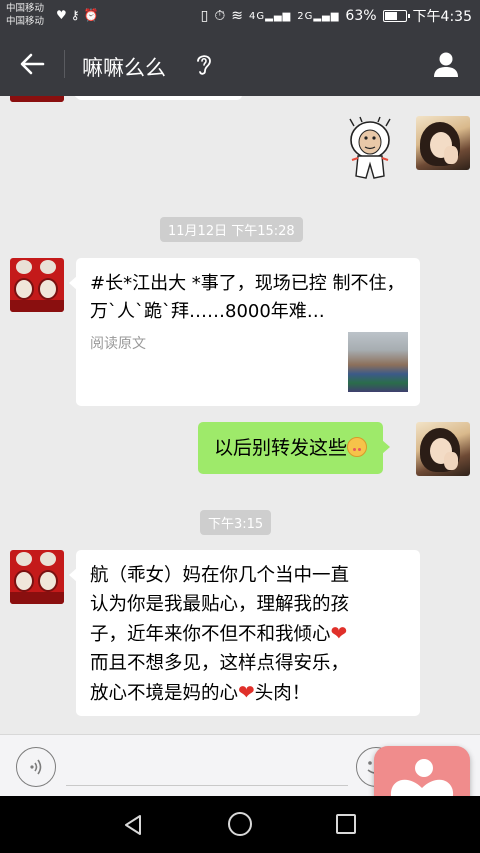  Describe the element at coordinates (270, 16) in the screenshot. I see `signal-4g-icon: 4G▂▄▆` at that location.